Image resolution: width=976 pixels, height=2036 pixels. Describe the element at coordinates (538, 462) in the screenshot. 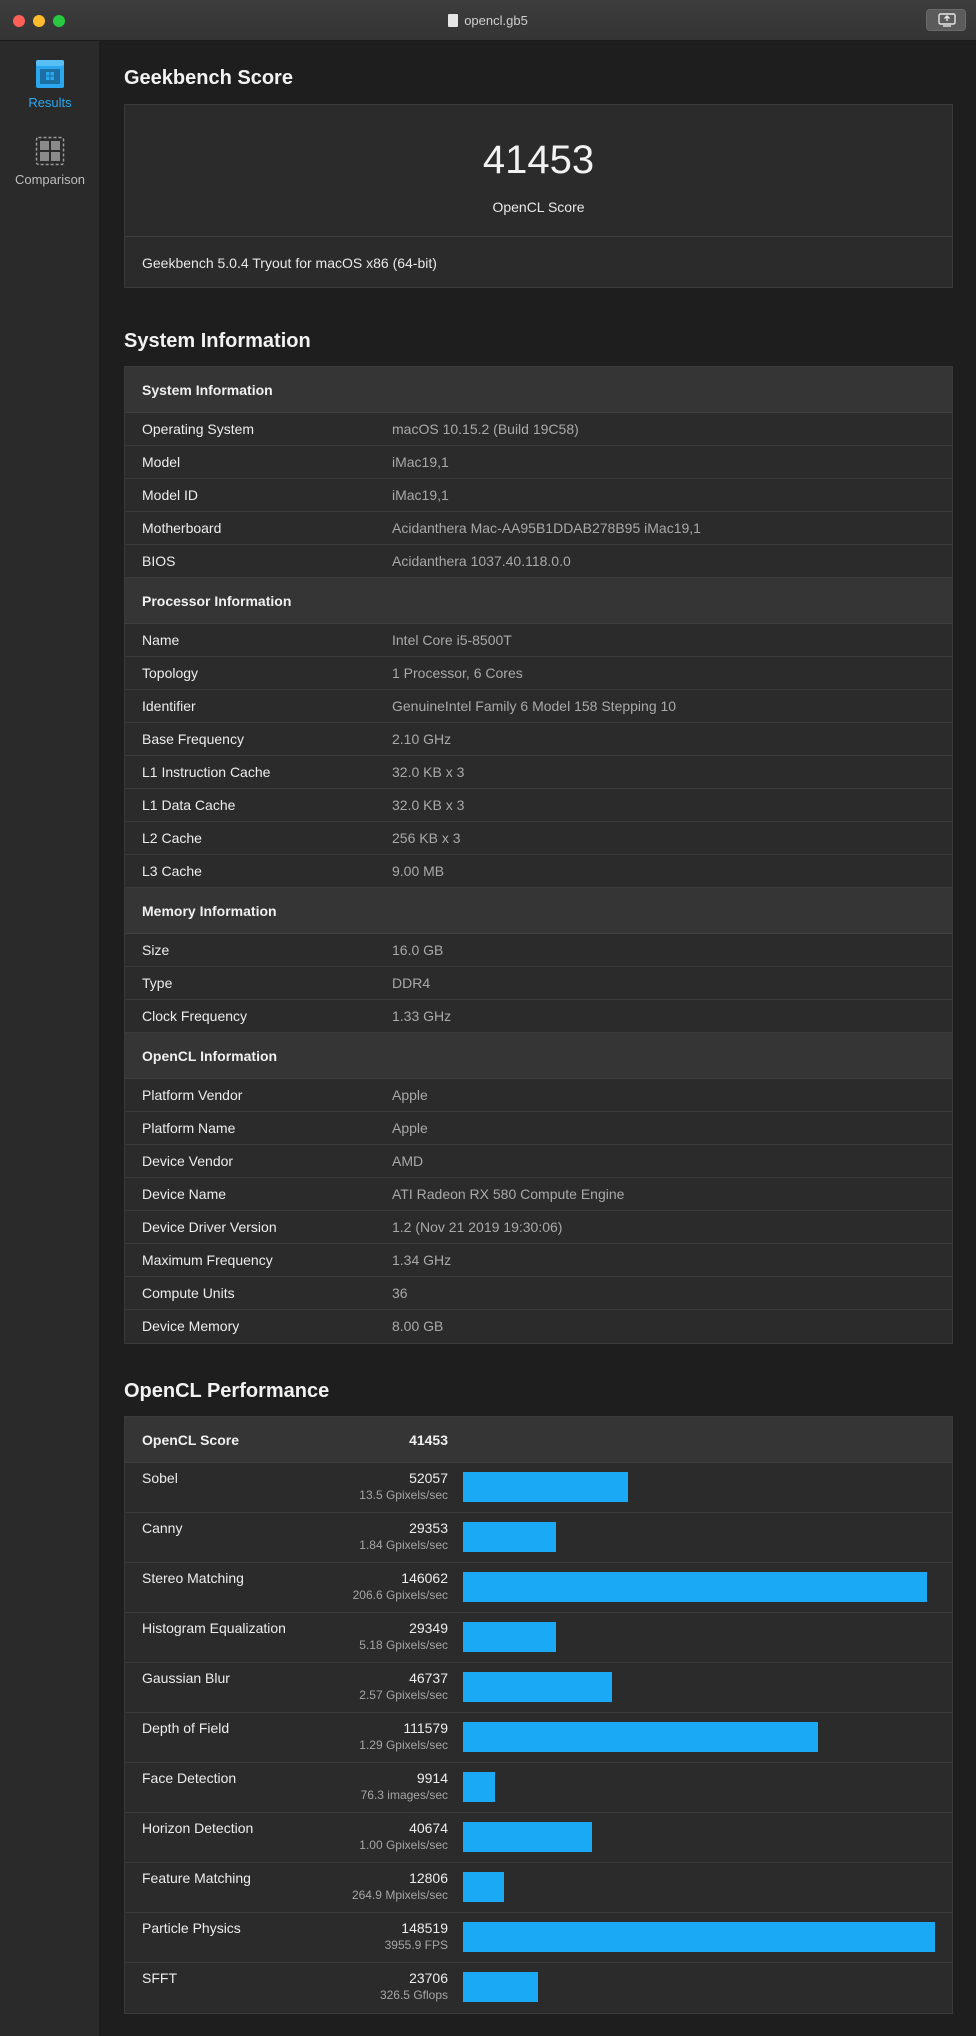

I see `info-row: Model iMac19,1` at that location.